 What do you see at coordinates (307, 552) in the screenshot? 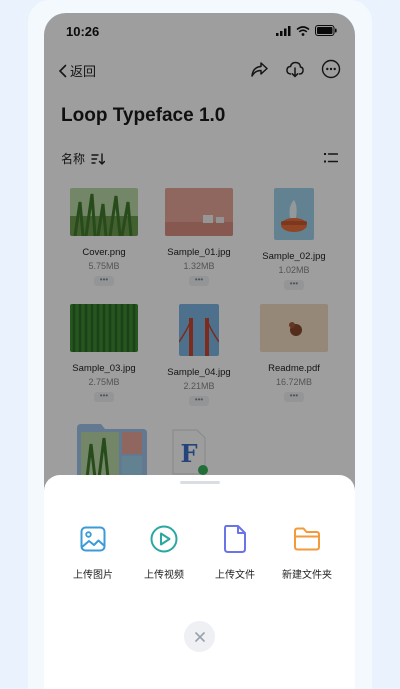
I see `new-folder-button: 新建文件夹` at bounding box center [307, 552].